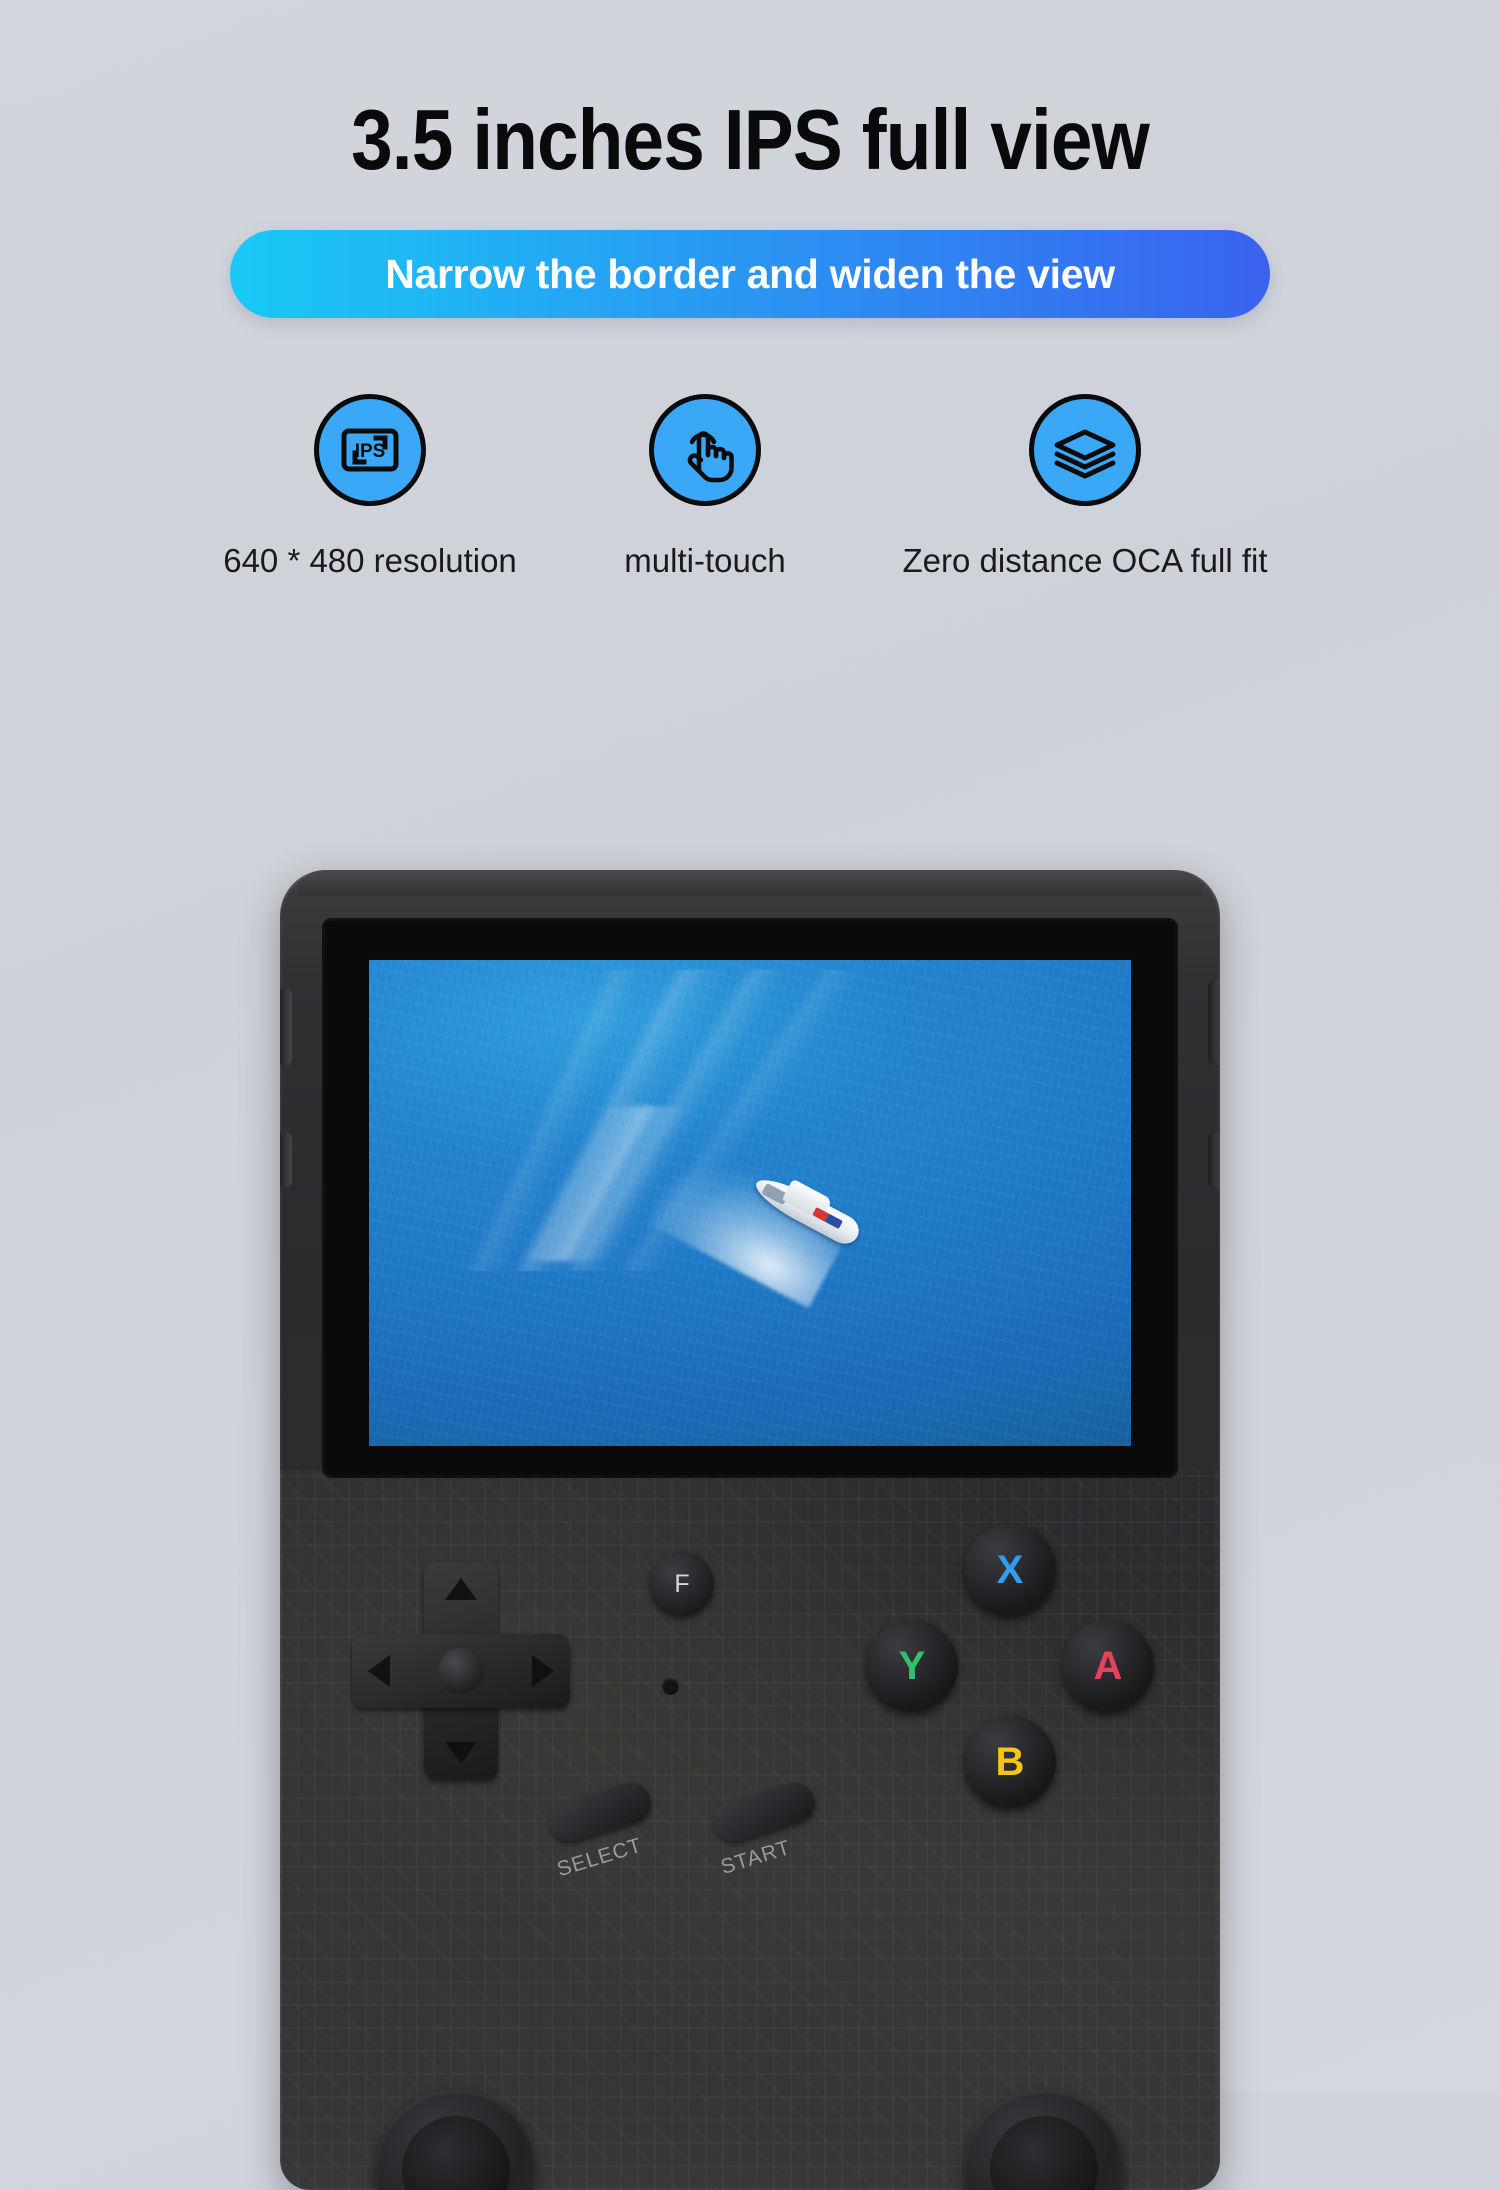 The height and width of the screenshot is (2190, 1500). I want to click on dpad-right-arrow-icon, so click(543, 1671).